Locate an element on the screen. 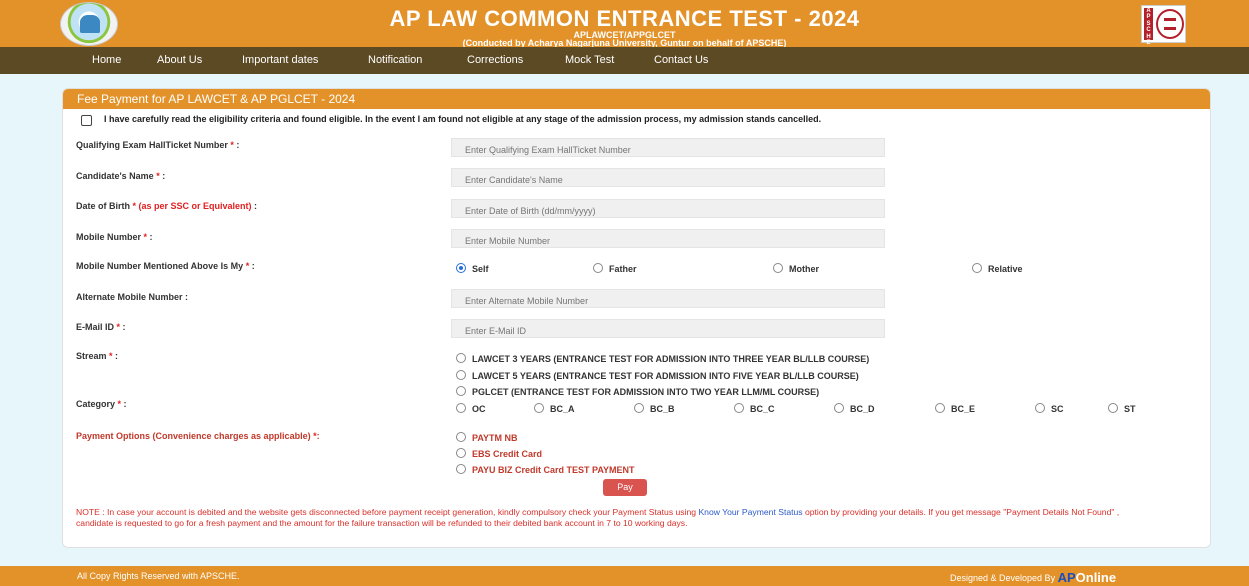  mobile-owner-relative: Relative is located at coordinates (997, 268).